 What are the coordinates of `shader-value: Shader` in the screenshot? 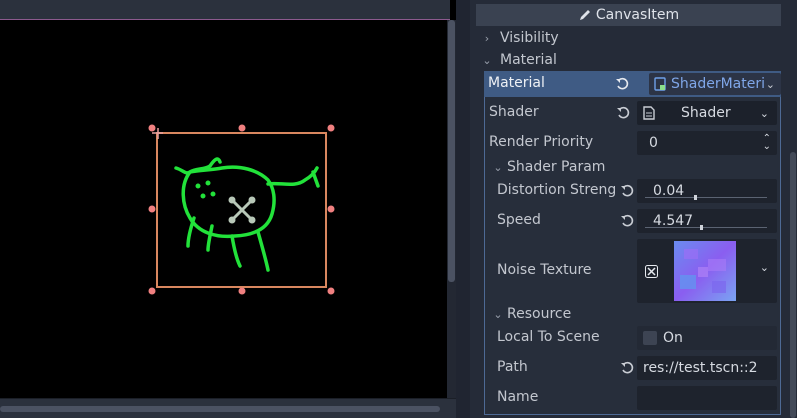 It's located at (706, 113).